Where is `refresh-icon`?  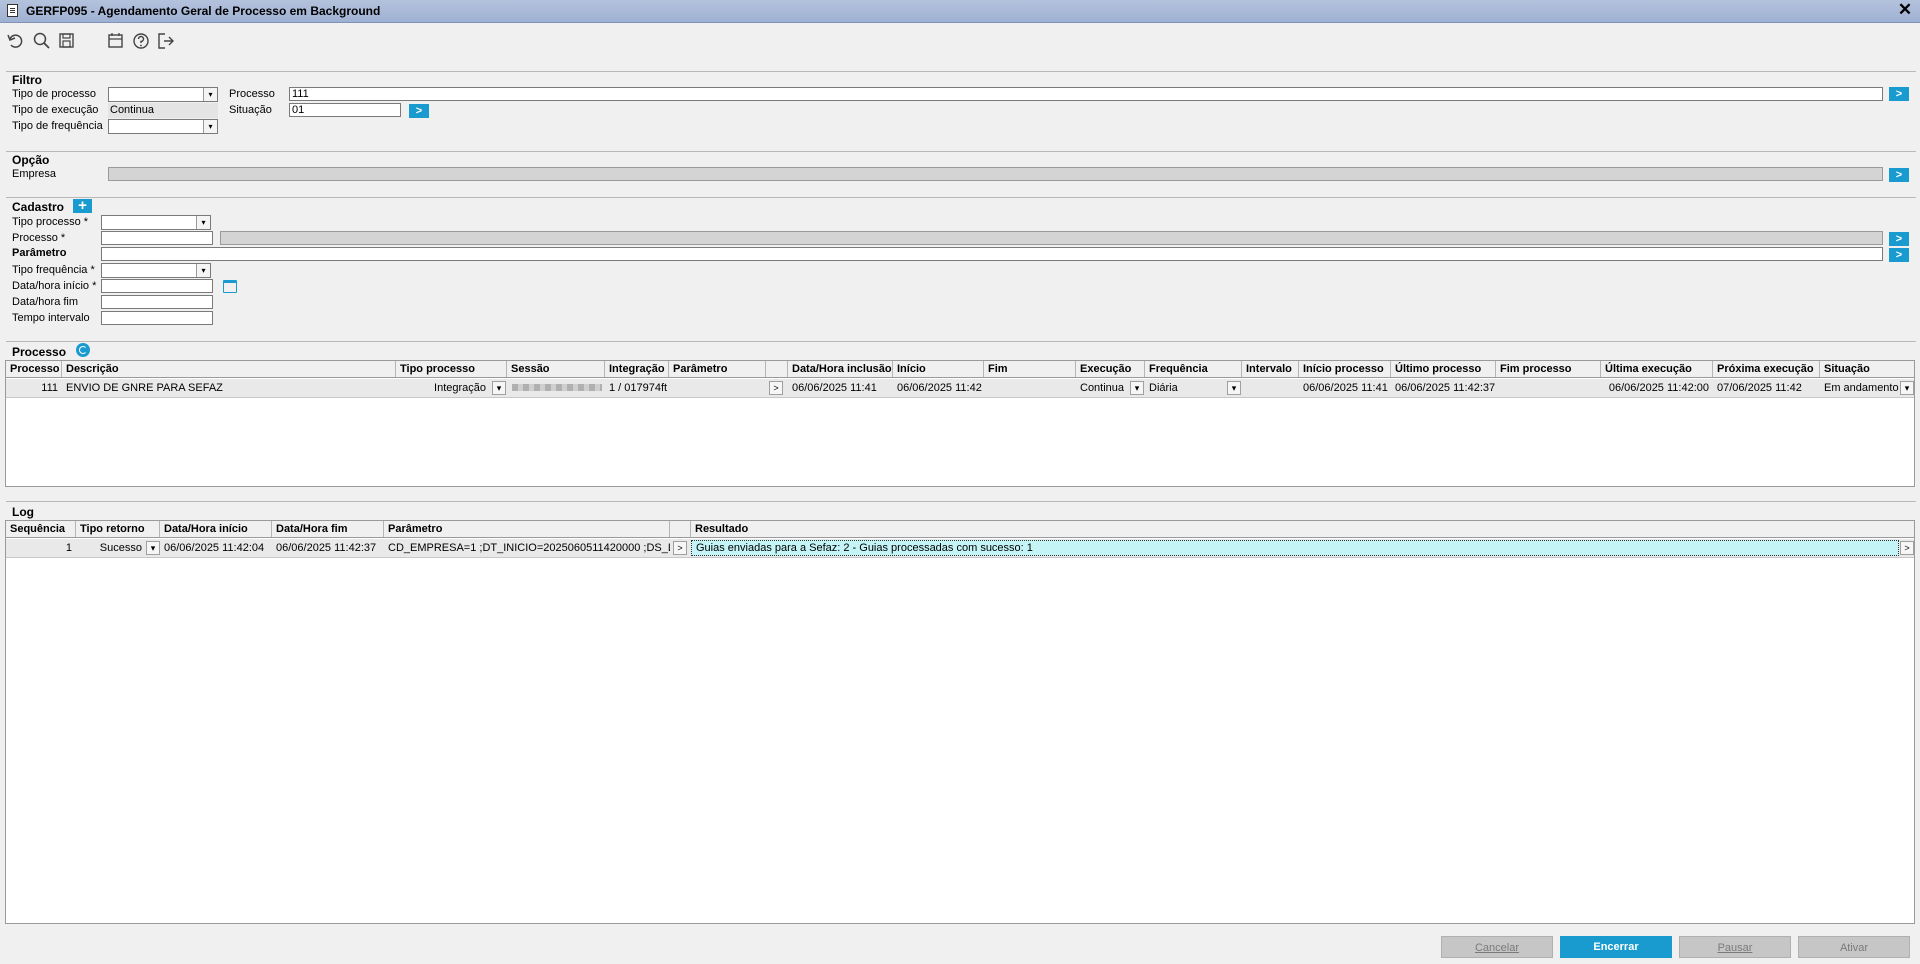 refresh-icon is located at coordinates (83, 350).